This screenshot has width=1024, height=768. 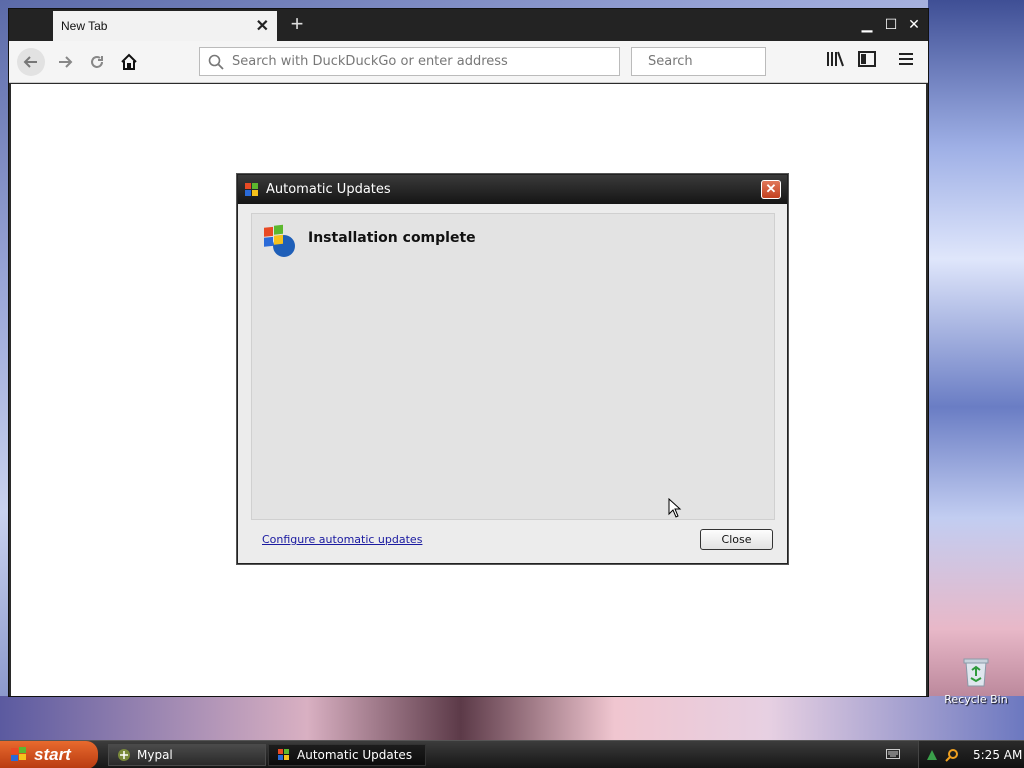 I want to click on address-bar, so click(x=409, y=61).